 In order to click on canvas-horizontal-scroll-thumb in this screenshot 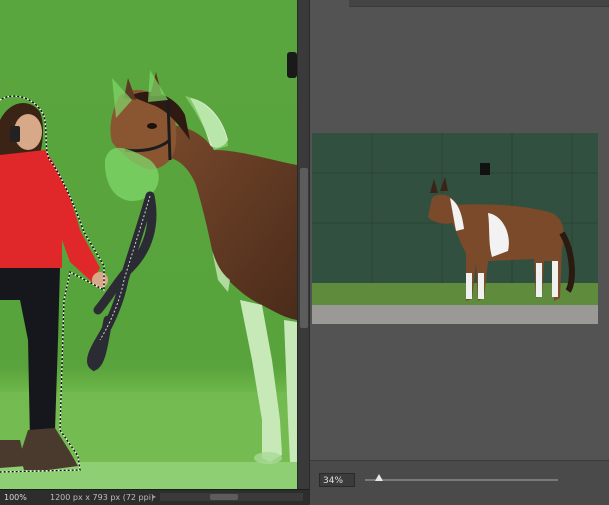, I will do `click(224, 497)`.